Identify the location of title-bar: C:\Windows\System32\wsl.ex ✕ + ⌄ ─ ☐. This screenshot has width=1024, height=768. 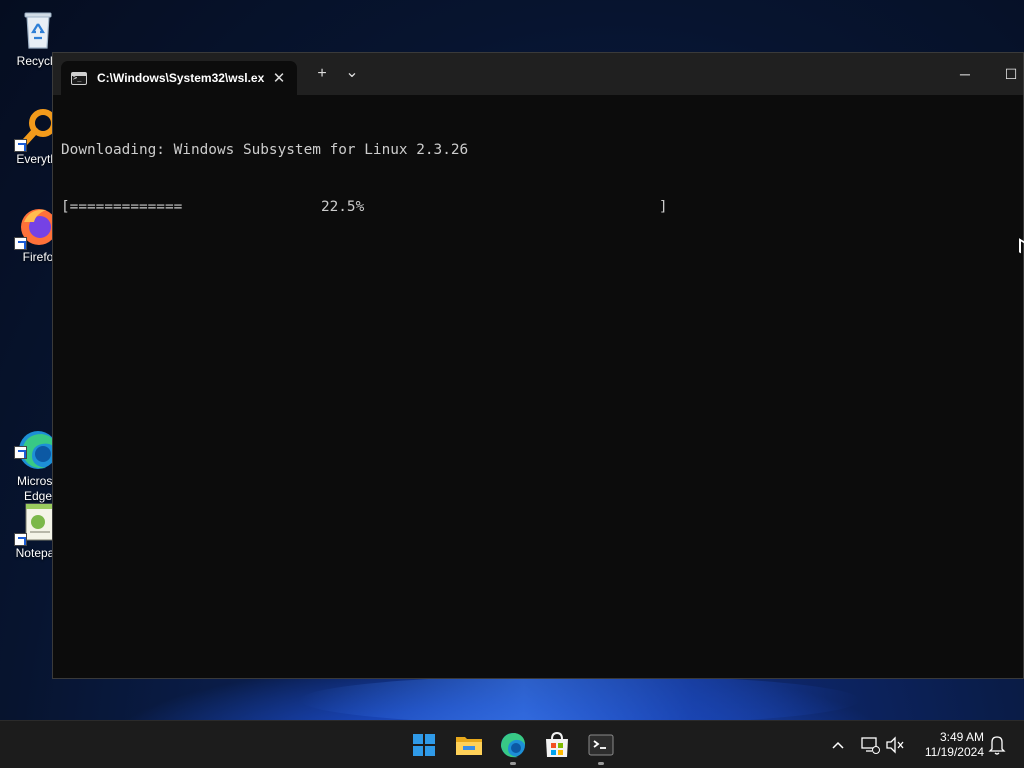
(538, 74).